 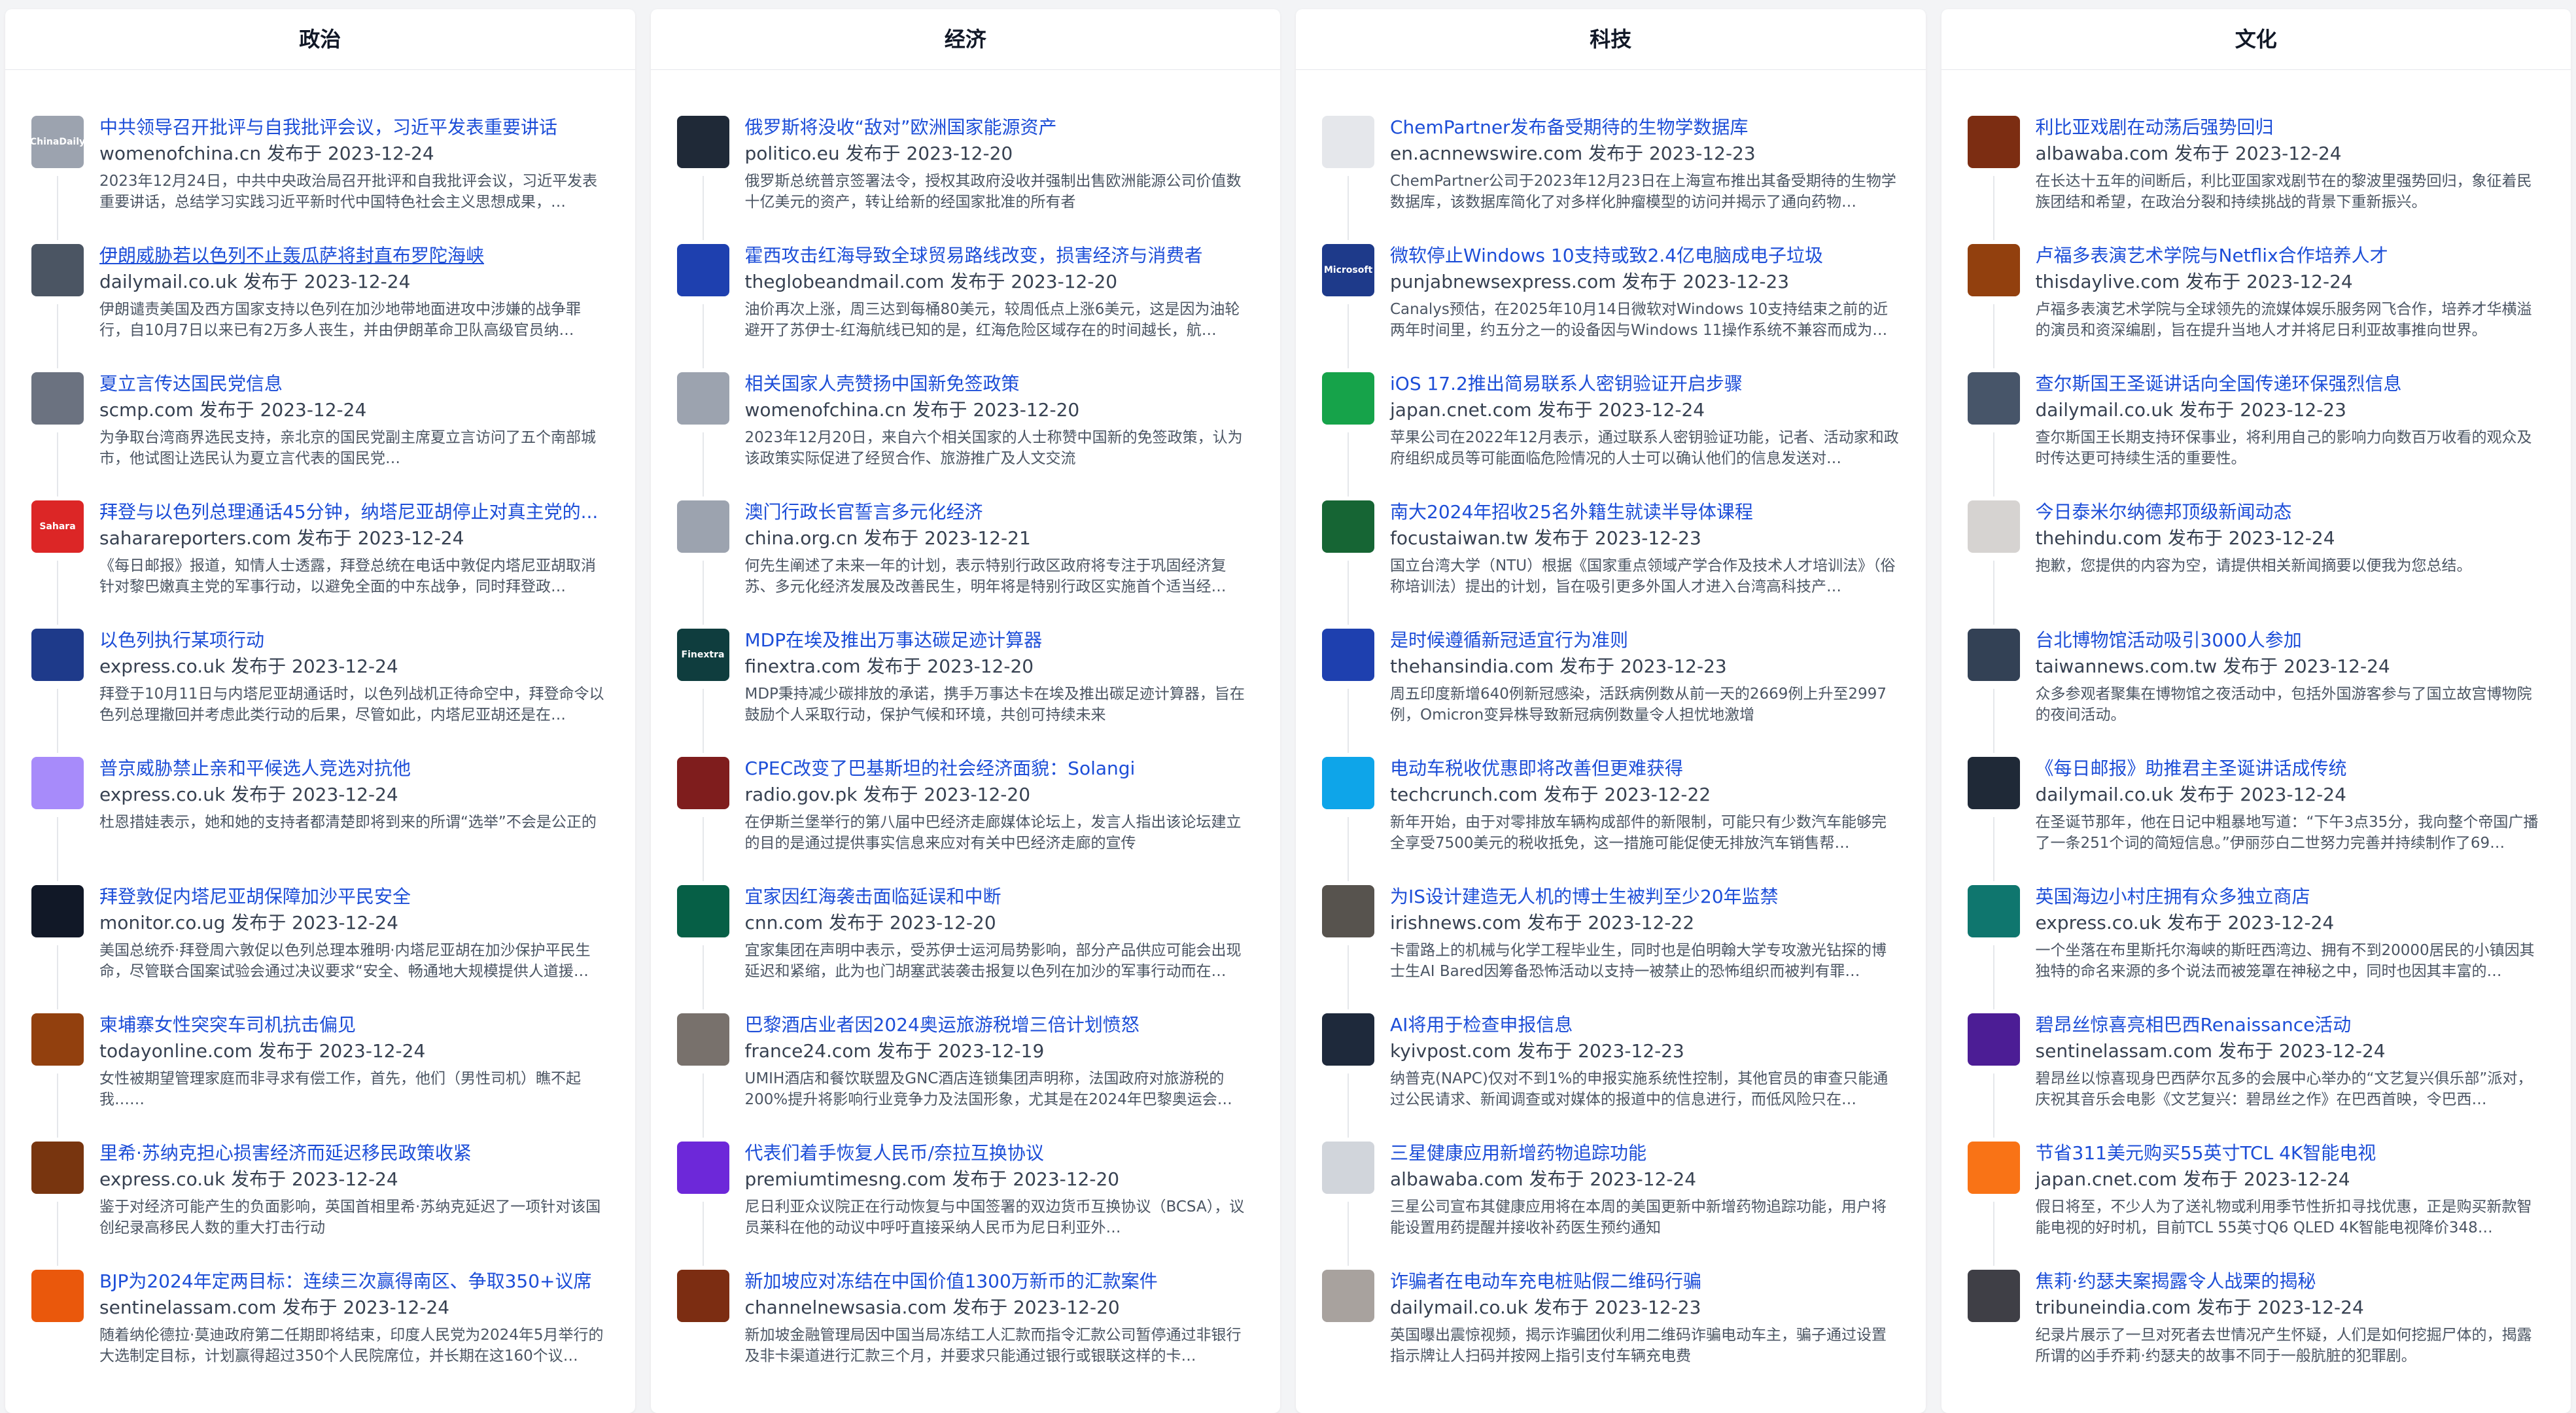 What do you see at coordinates (57, 142) in the screenshot?
I see `news-thumbnail: ChinaDaily` at bounding box center [57, 142].